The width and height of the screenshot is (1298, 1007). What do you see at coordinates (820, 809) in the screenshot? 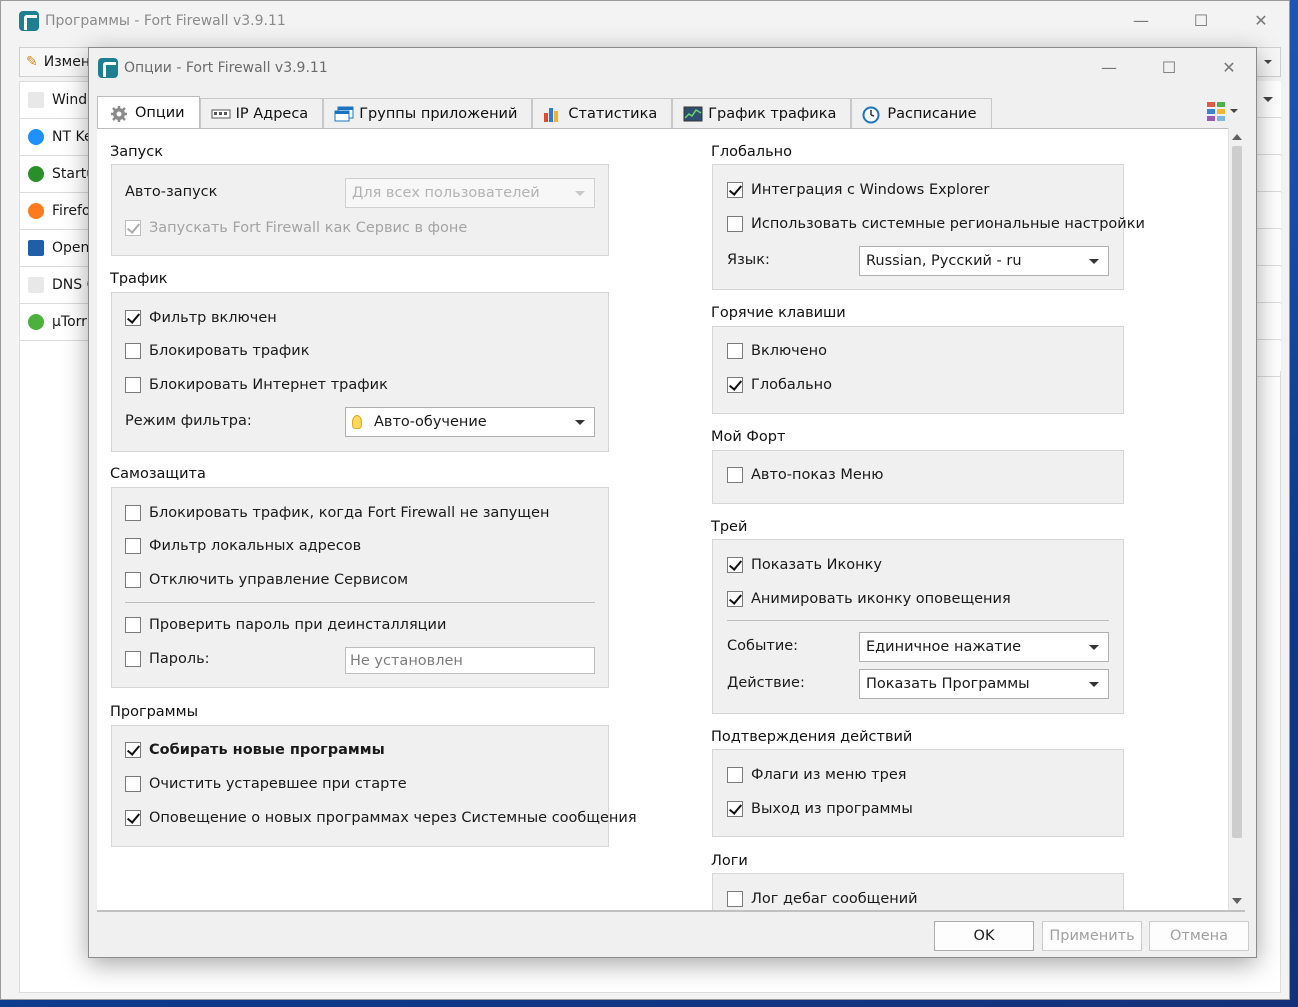
I see `exit-confirm-row: Выход из программы` at bounding box center [820, 809].